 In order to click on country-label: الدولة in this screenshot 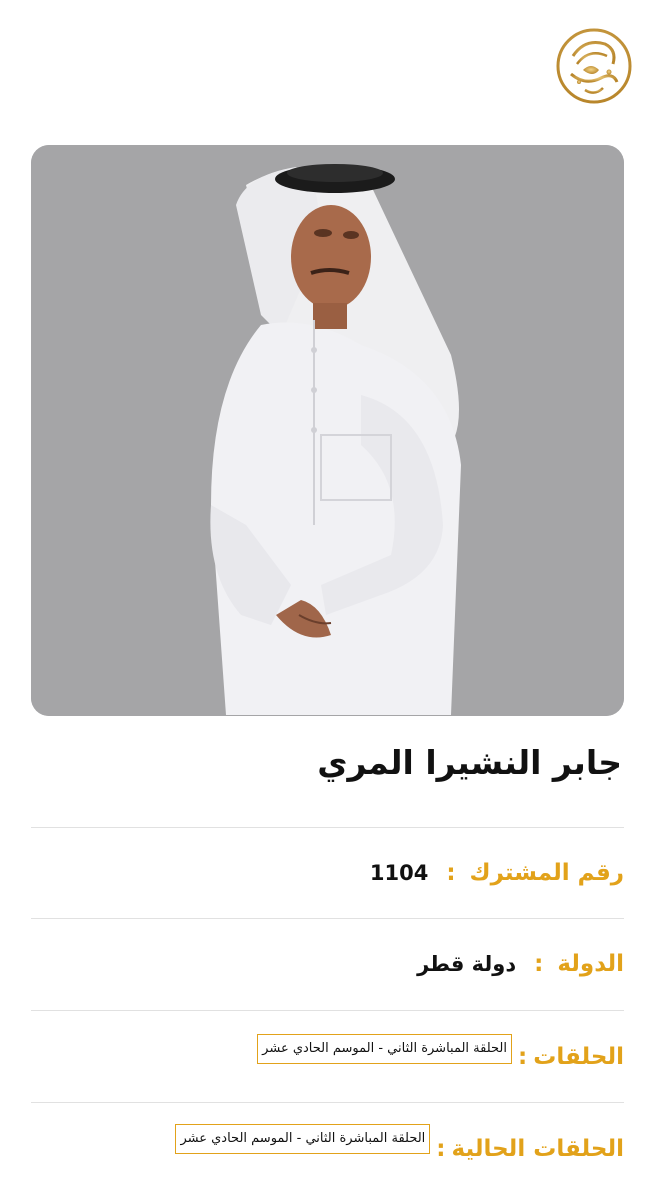, I will do `click(590, 964)`.